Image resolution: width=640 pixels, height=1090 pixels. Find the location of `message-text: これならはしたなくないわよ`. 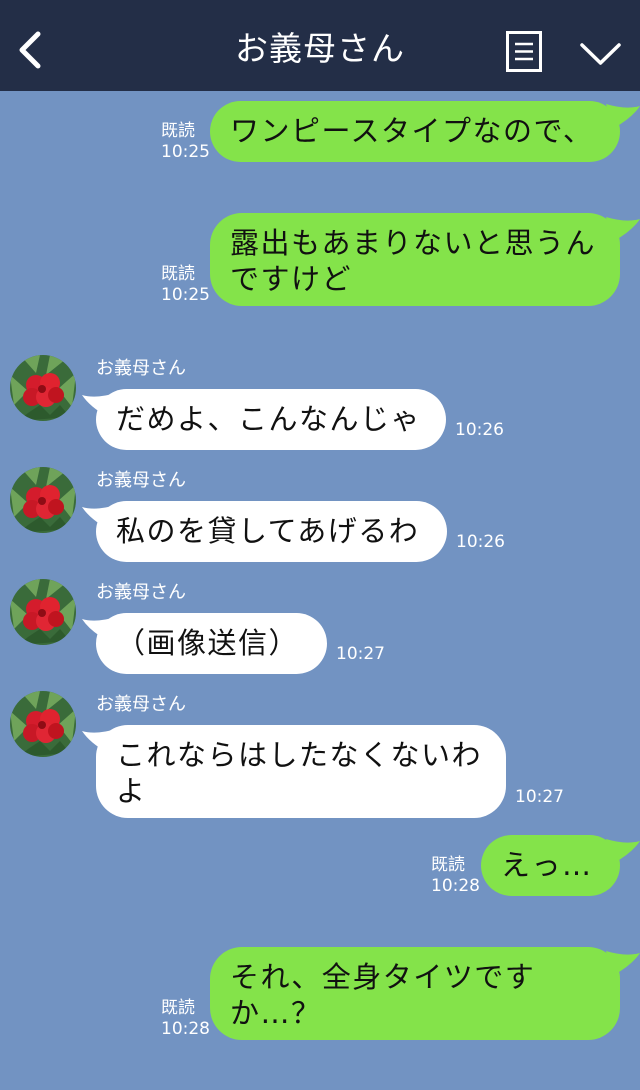

message-text: これならはしたなくないわよ is located at coordinates (299, 773).